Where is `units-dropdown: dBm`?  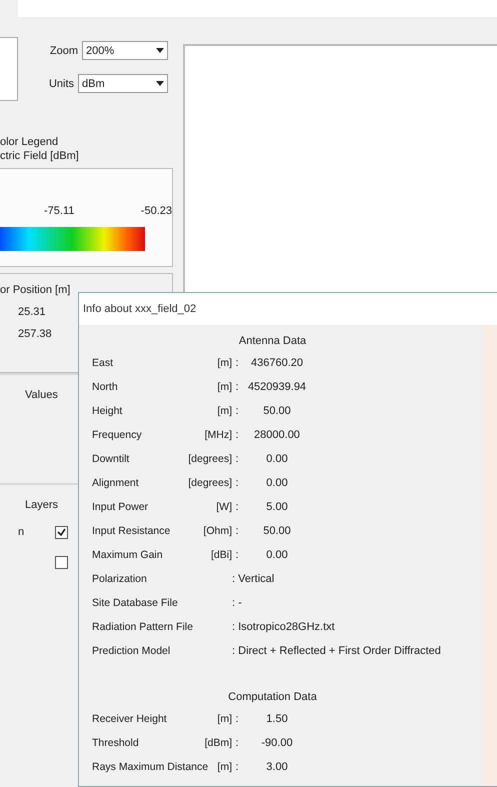 units-dropdown: dBm is located at coordinates (123, 83).